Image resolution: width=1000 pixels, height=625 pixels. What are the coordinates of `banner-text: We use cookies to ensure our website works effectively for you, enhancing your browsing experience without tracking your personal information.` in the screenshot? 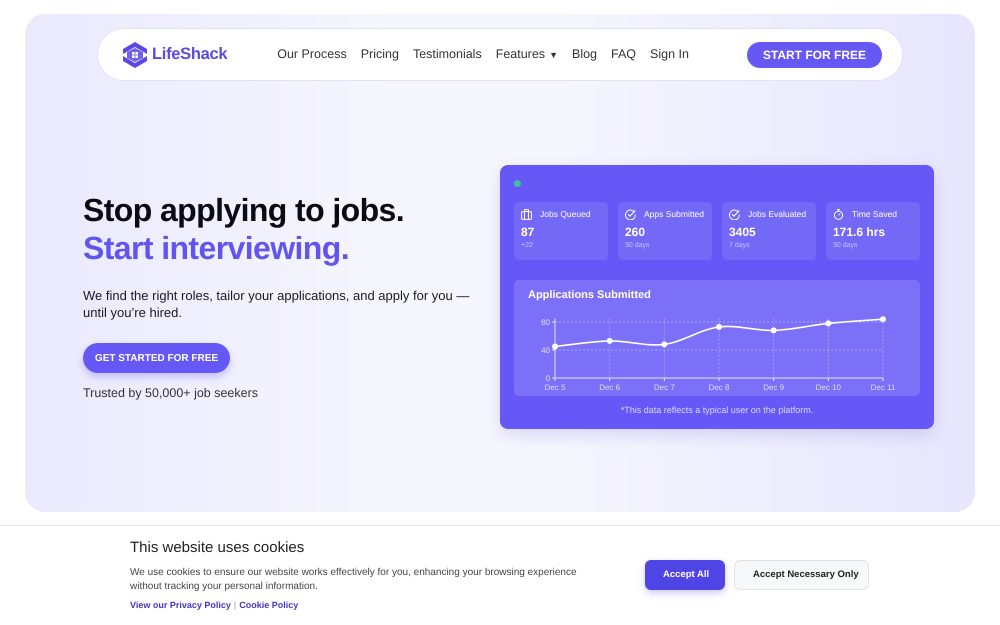 It's located at (354, 580).